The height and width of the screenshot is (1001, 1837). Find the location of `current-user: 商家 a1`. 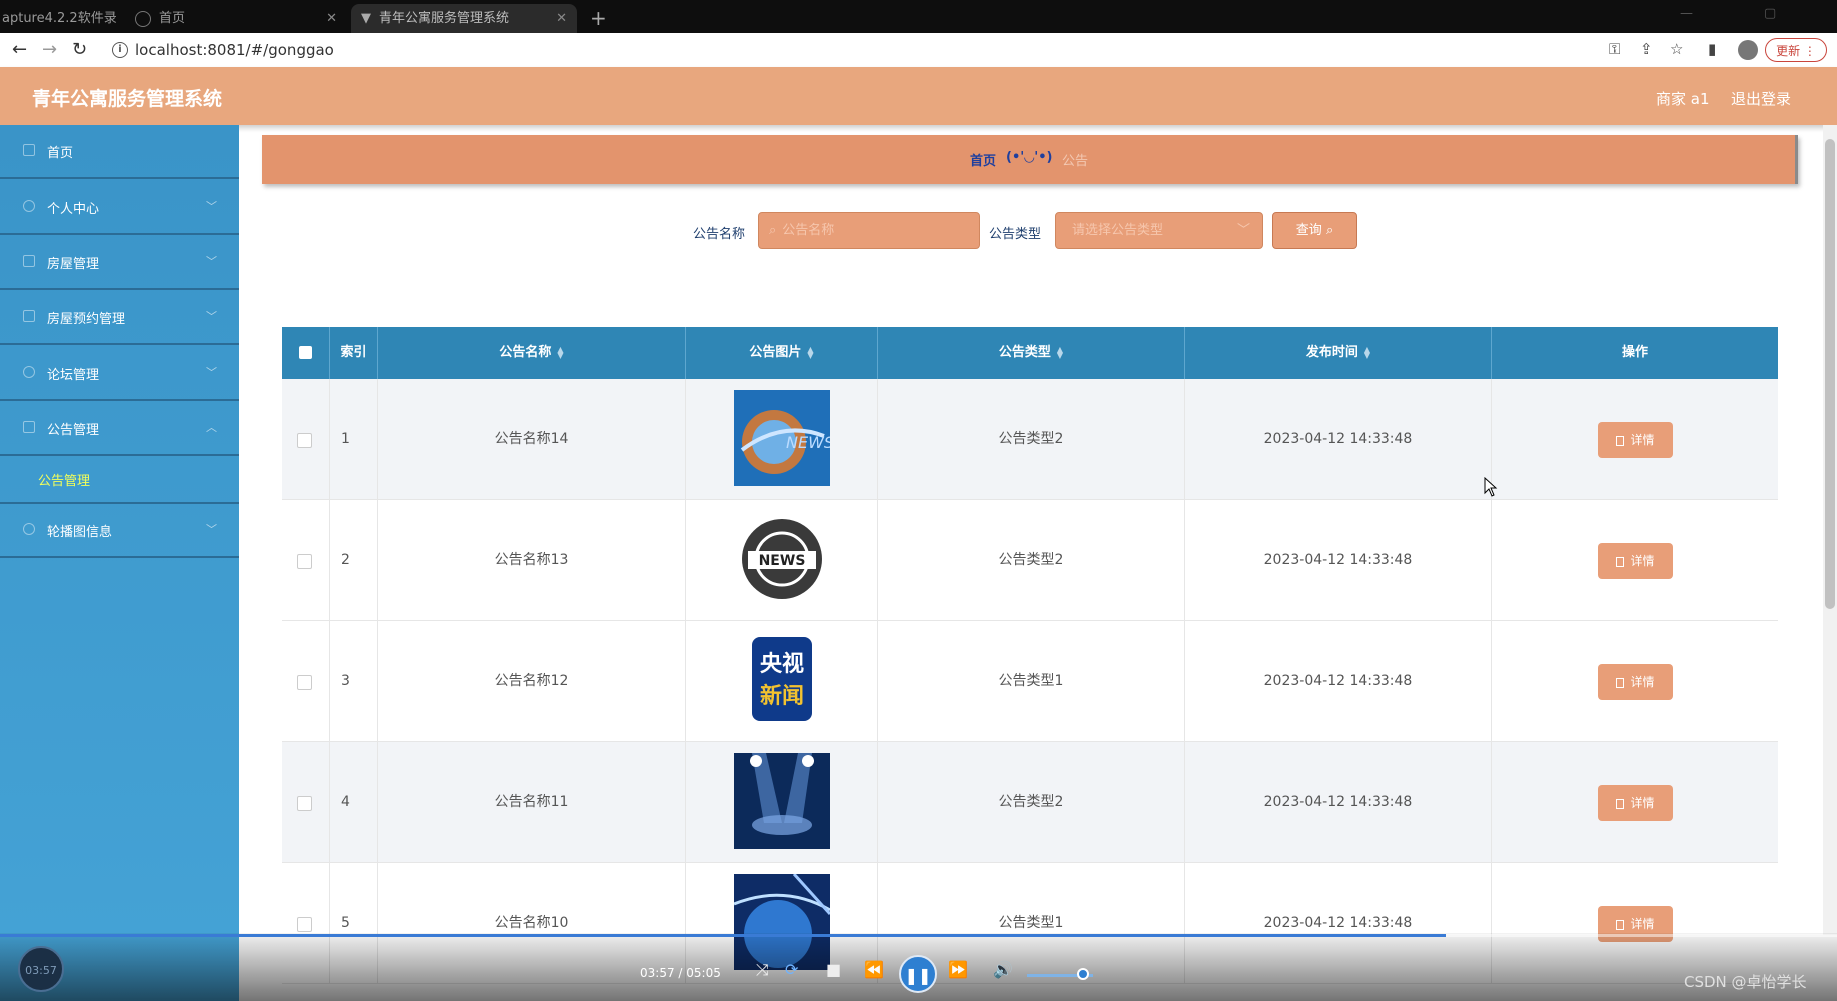

current-user: 商家 a1 is located at coordinates (1683, 99).